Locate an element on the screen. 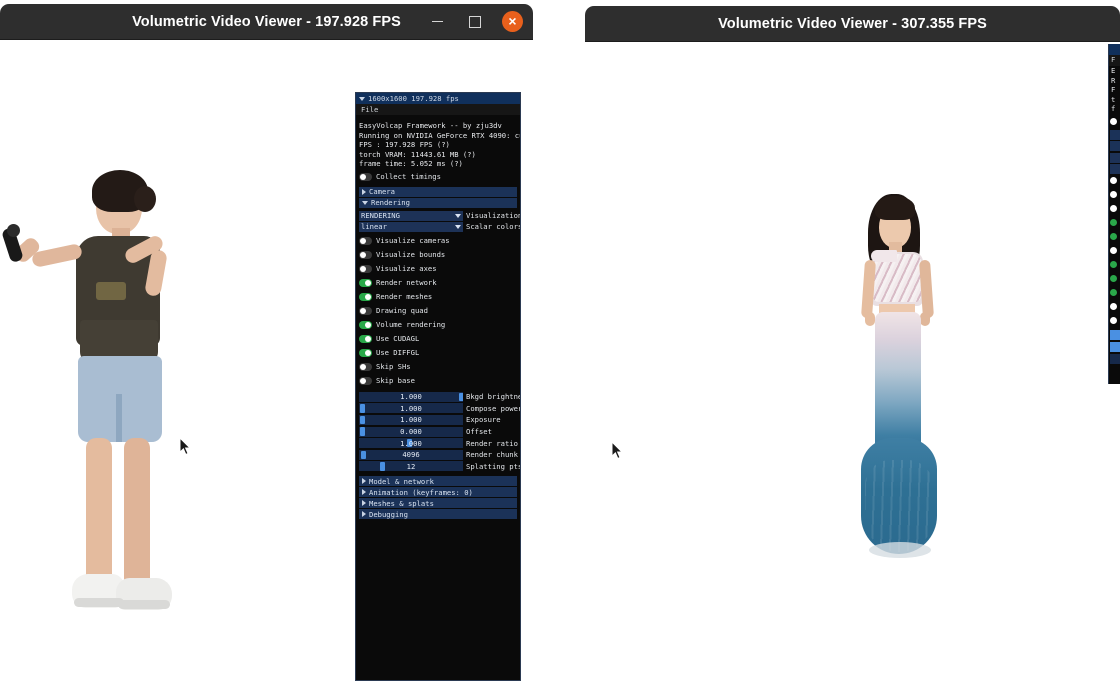 This screenshot has height=700, width=1120. left-window-titlebar: Volumetric Video Viewer - 197.928 FPS × is located at coordinates (266, 22).